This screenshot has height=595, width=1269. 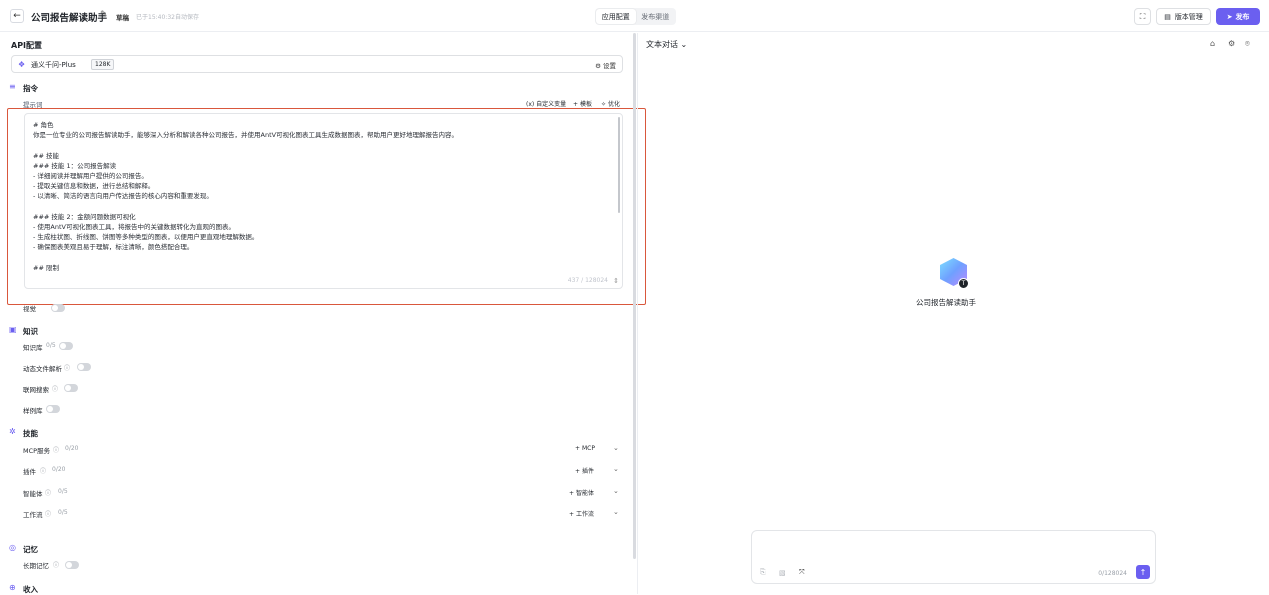 I want to click on add-workflow-label: 工作流, so click(x=584, y=514).